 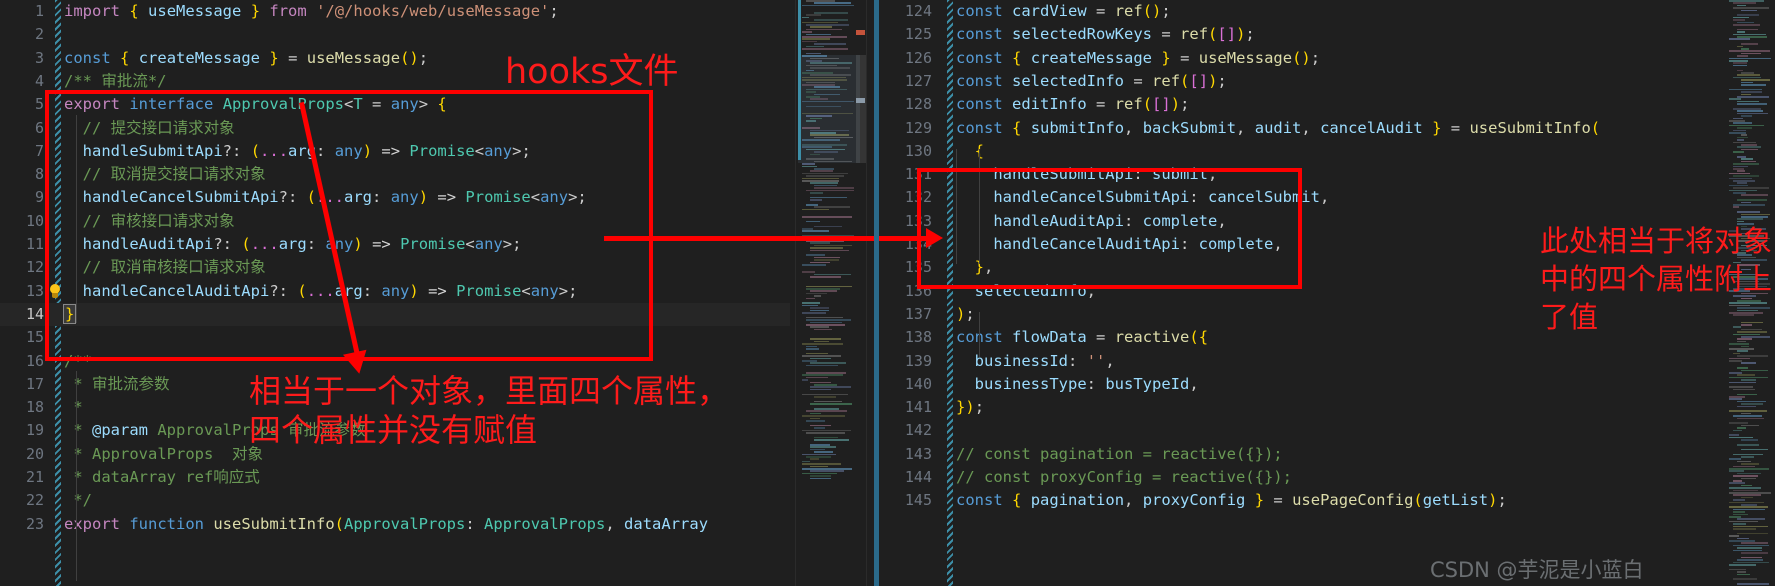 I want to click on code-line: 22 */, so click(x=395, y=500).